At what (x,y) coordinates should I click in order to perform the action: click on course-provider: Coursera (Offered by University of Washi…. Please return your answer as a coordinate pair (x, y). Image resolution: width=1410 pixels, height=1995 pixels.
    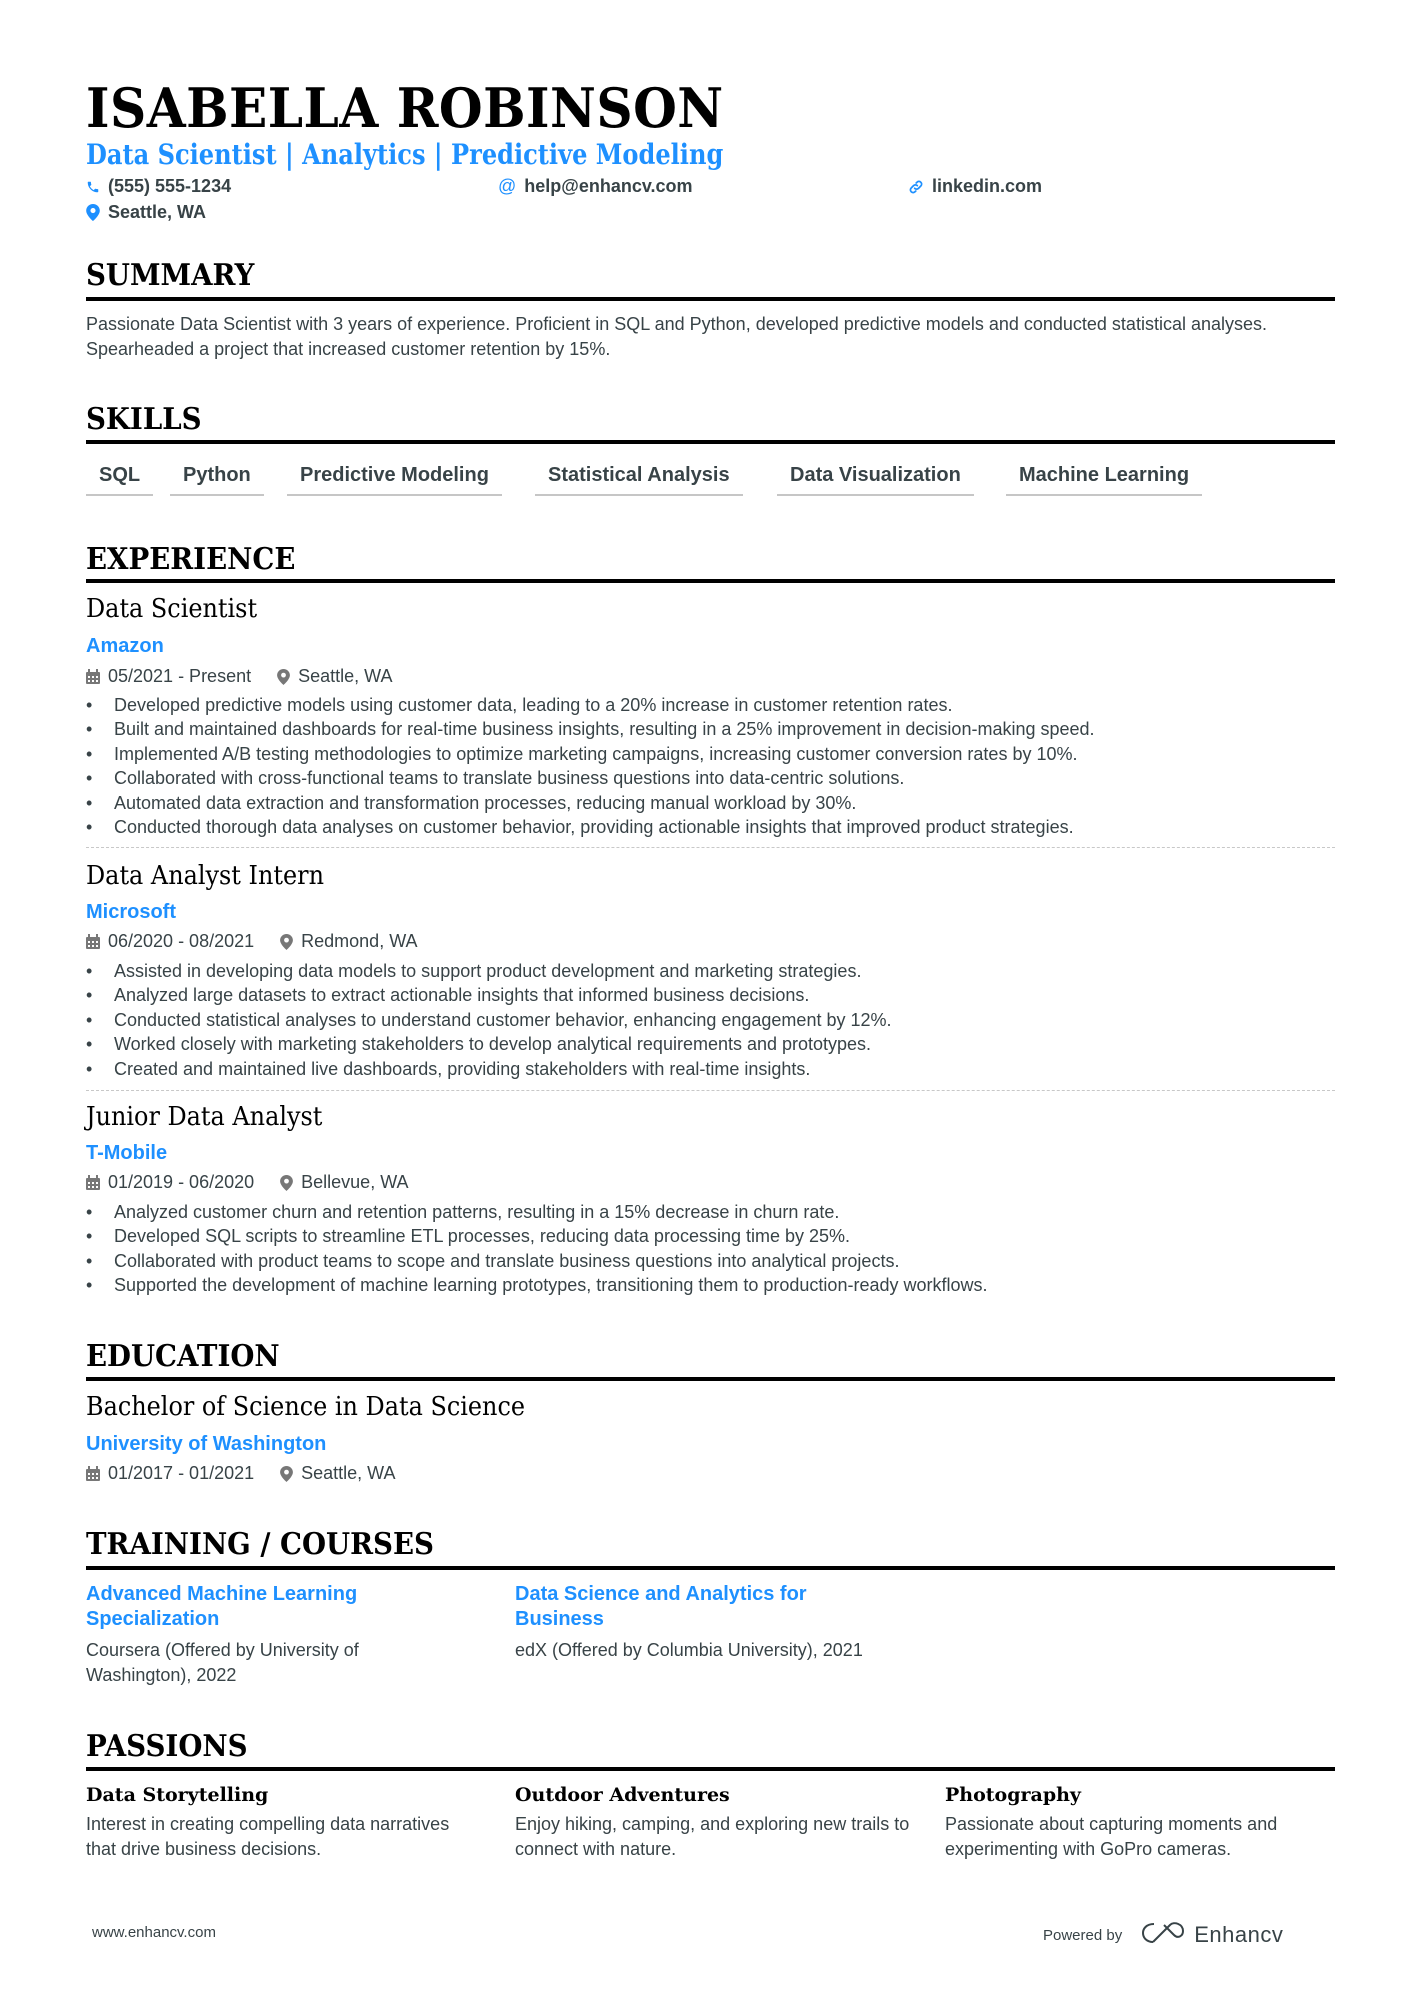
    Looking at the image, I should click on (222, 1662).